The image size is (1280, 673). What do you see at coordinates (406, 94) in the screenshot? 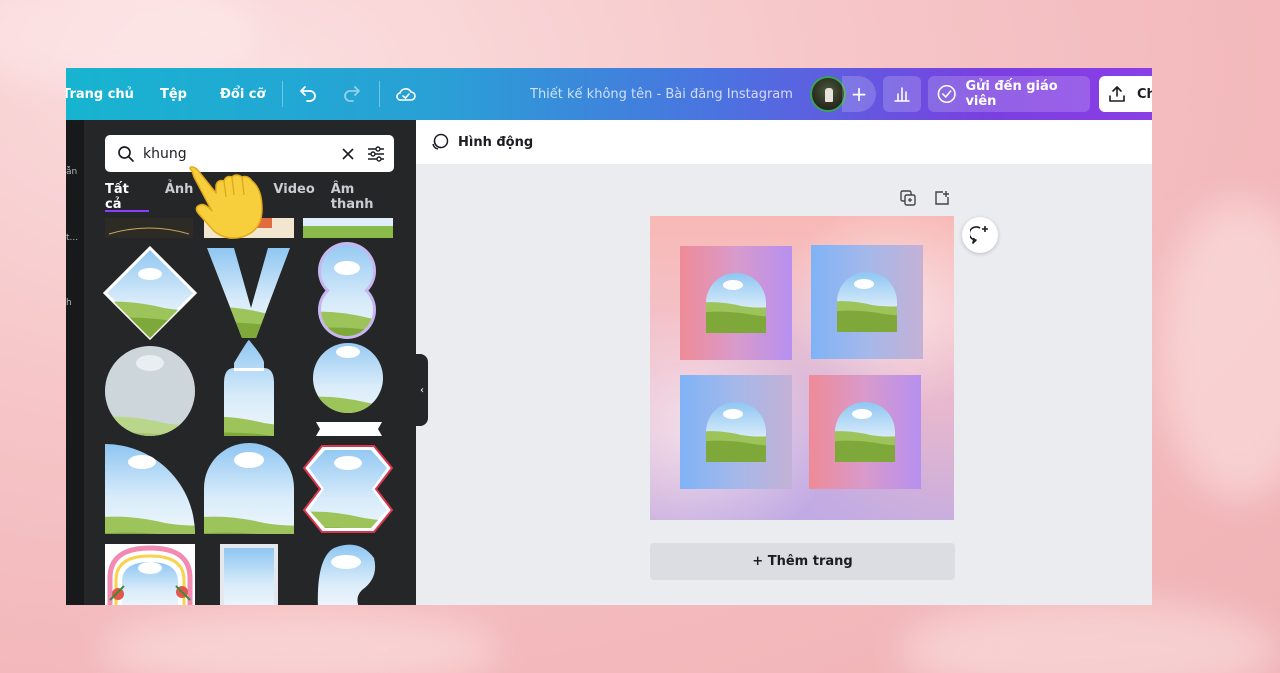
I see `cloud-saved-icon` at bounding box center [406, 94].